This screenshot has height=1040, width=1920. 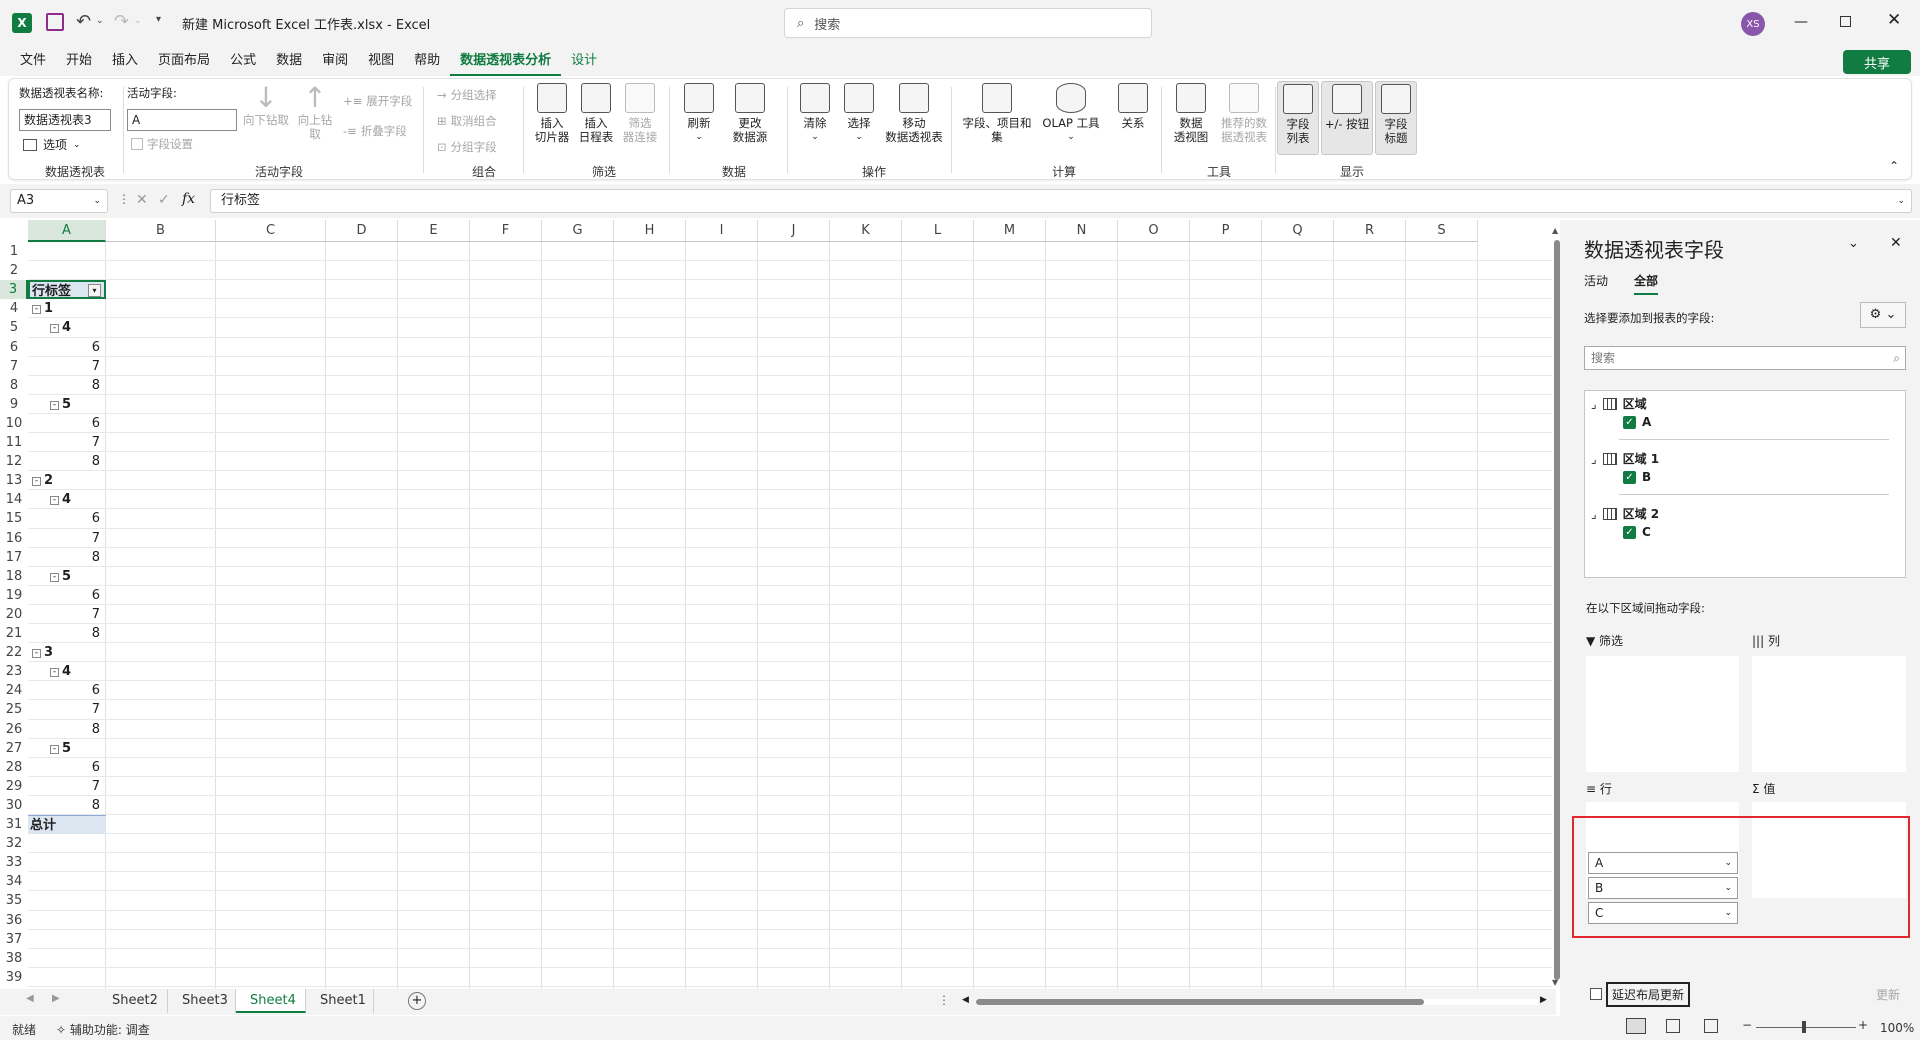 What do you see at coordinates (67, 231) in the screenshot?
I see `column-header: A` at bounding box center [67, 231].